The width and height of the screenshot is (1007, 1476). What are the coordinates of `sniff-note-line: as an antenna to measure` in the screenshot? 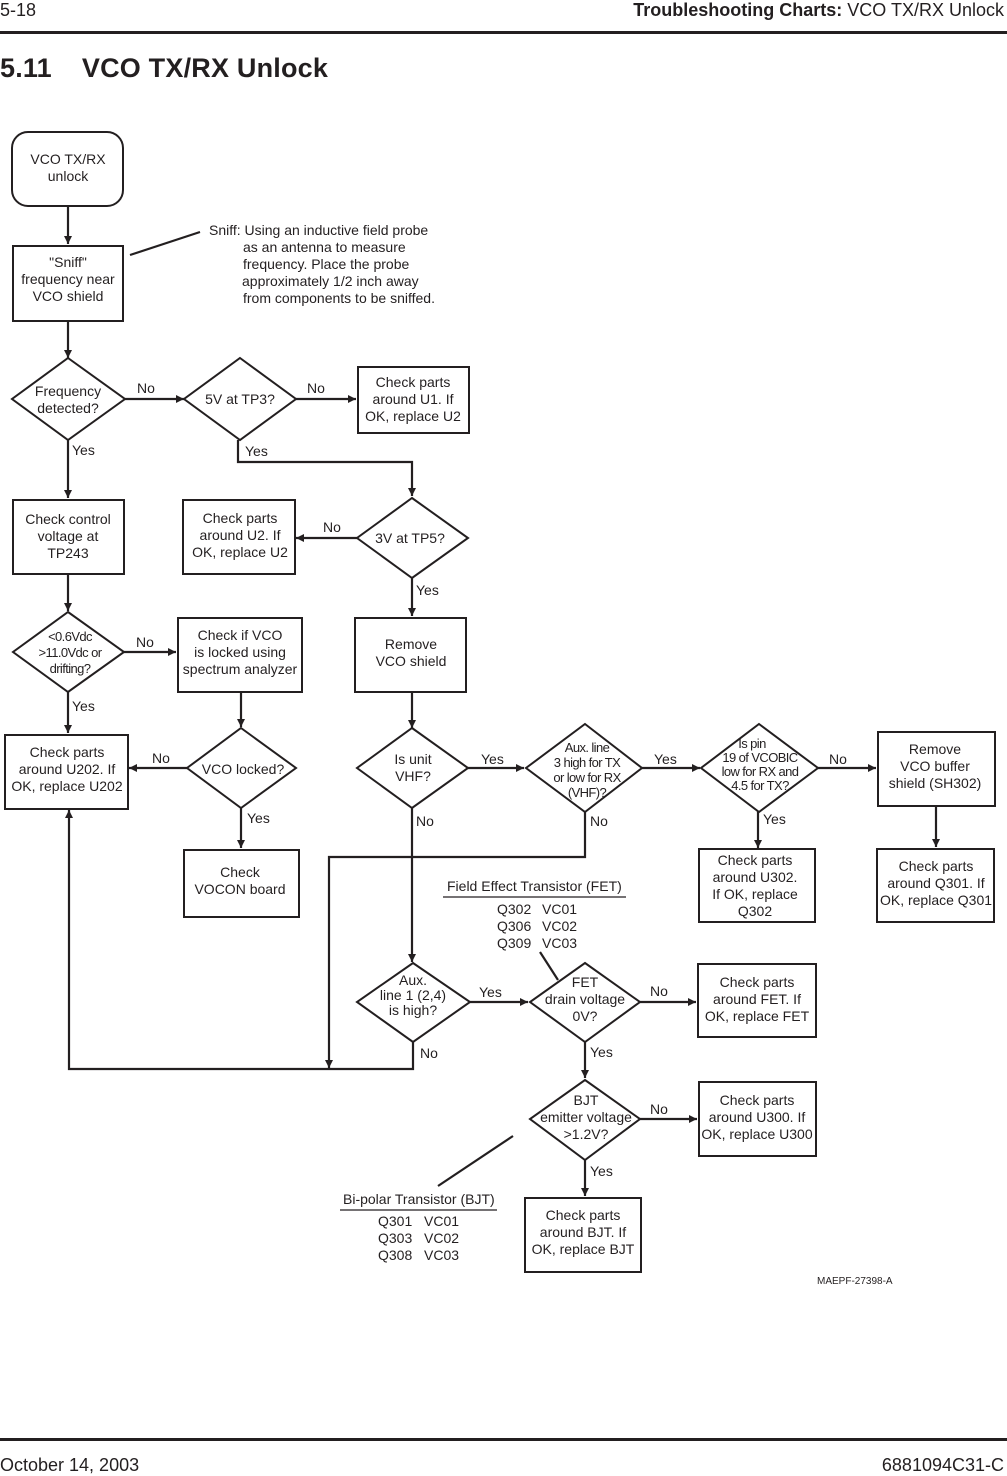 It's located at (324, 247).